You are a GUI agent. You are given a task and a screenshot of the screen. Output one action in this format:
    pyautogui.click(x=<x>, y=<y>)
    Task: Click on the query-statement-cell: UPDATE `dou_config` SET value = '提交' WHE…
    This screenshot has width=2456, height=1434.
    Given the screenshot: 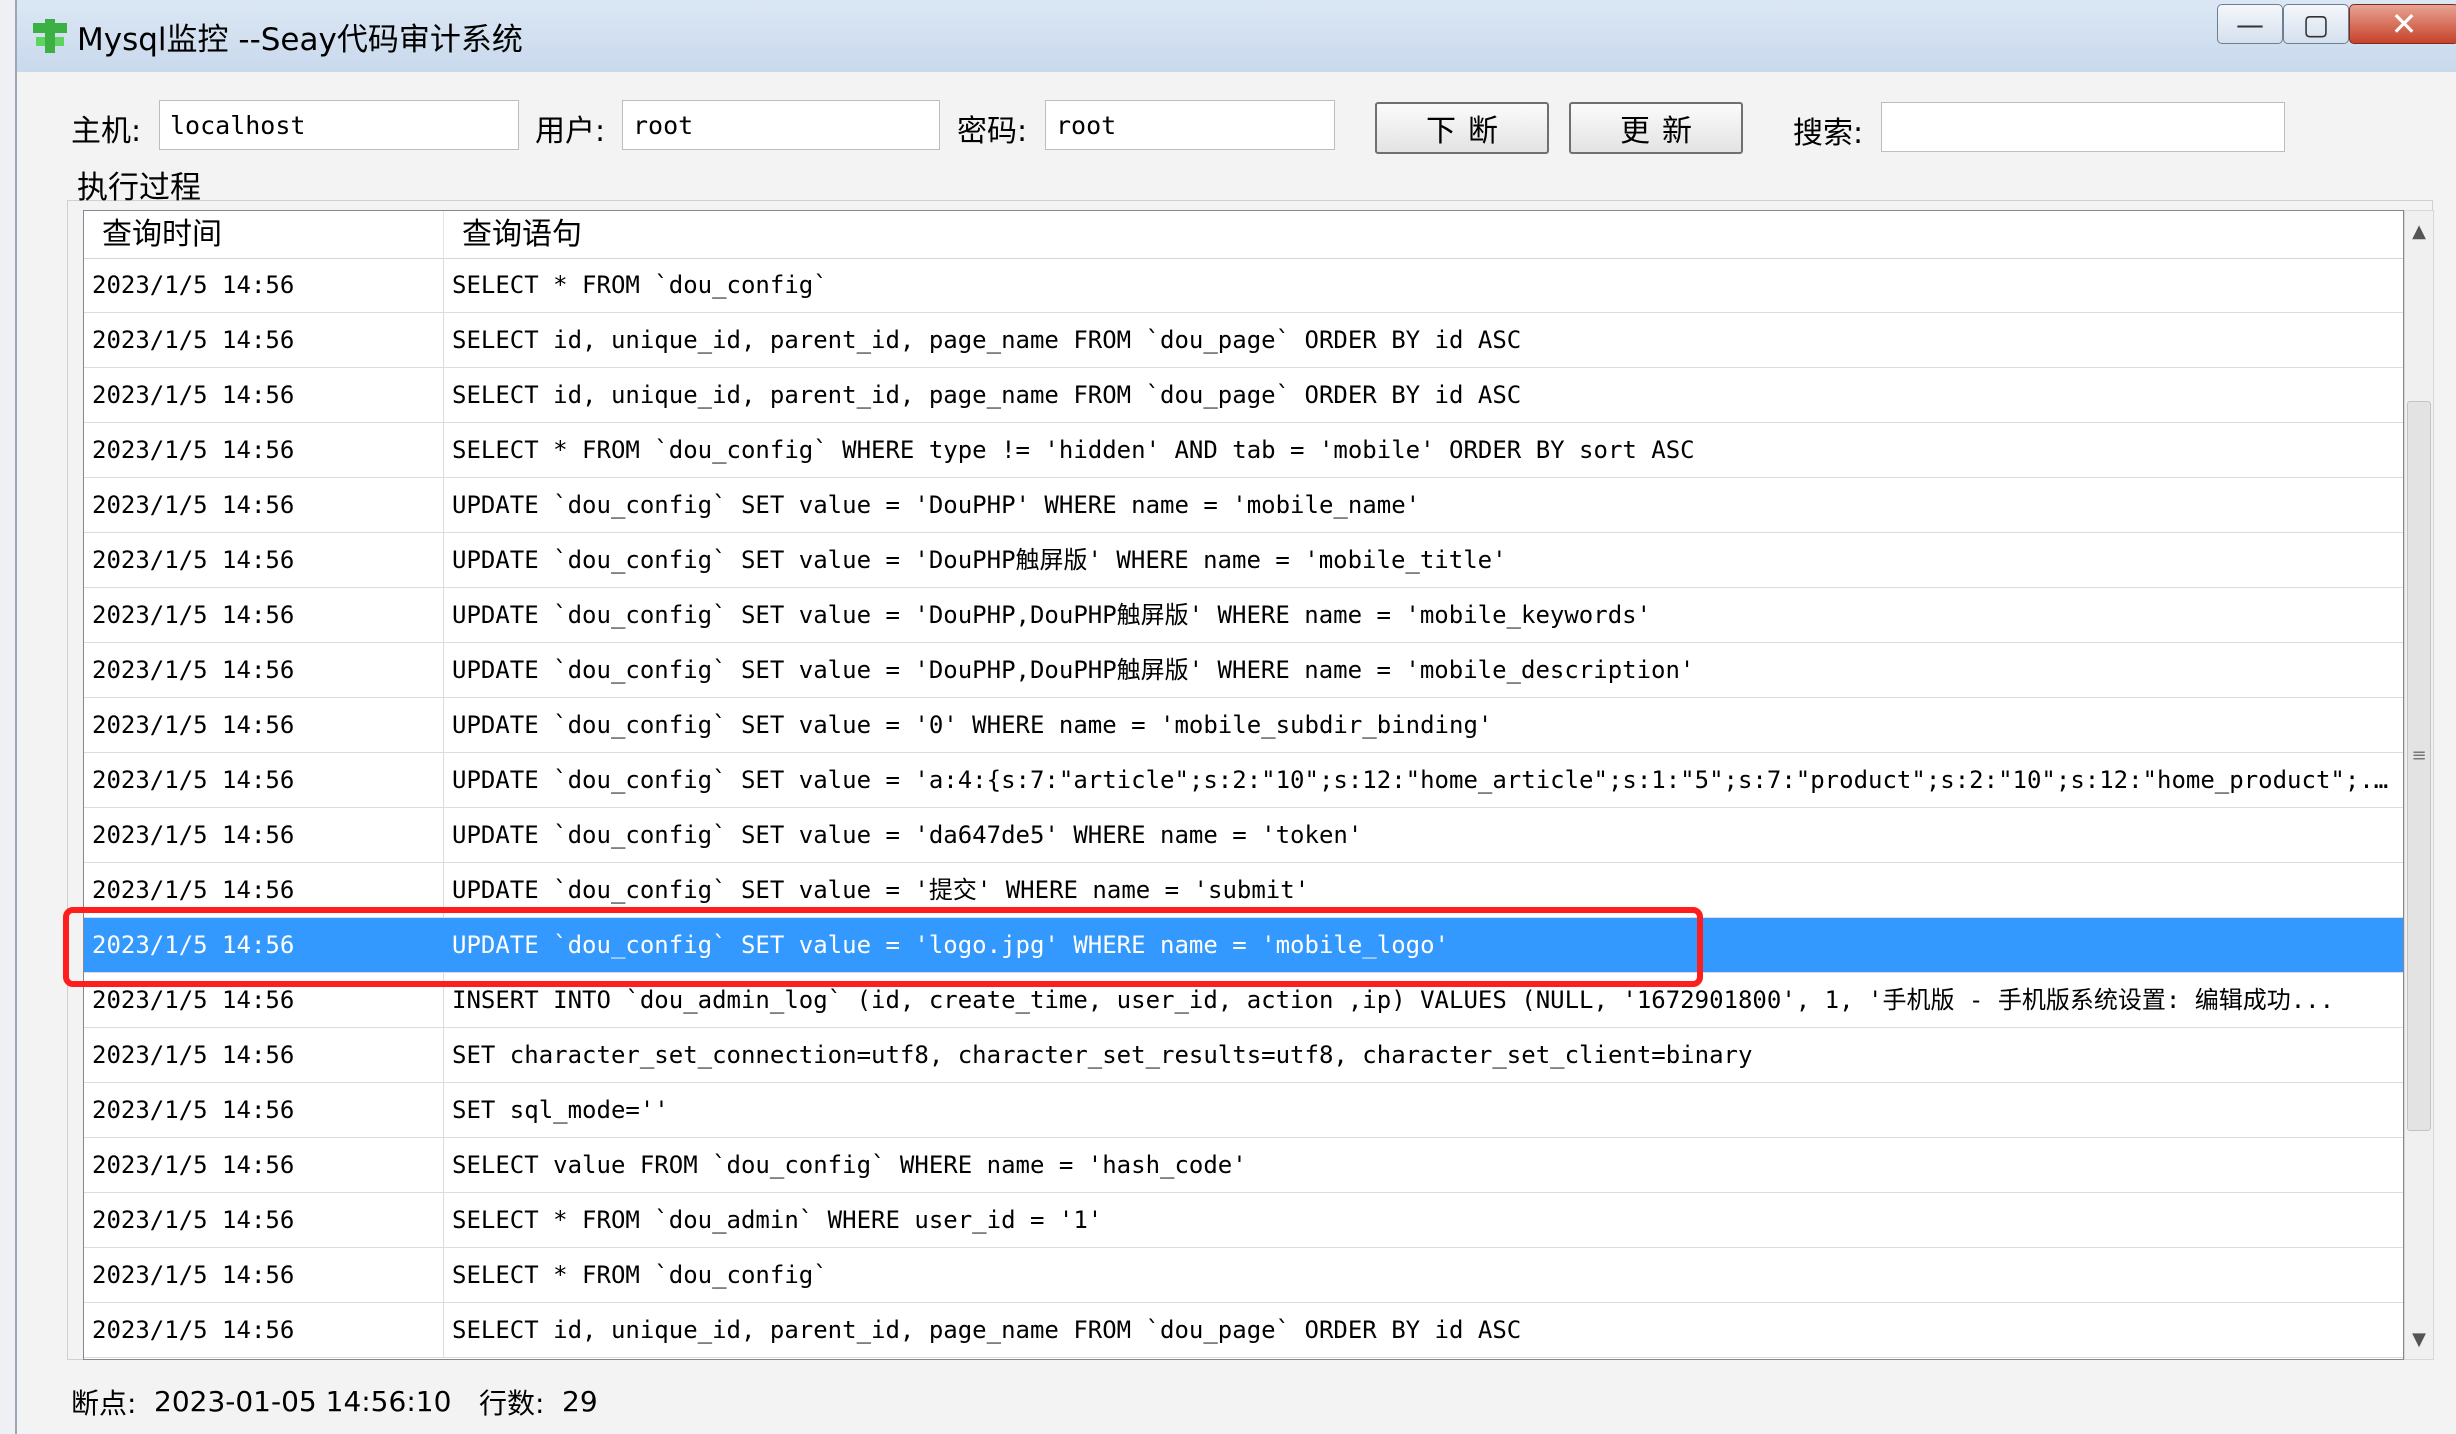 What is the action you would take?
    pyautogui.click(x=881, y=890)
    